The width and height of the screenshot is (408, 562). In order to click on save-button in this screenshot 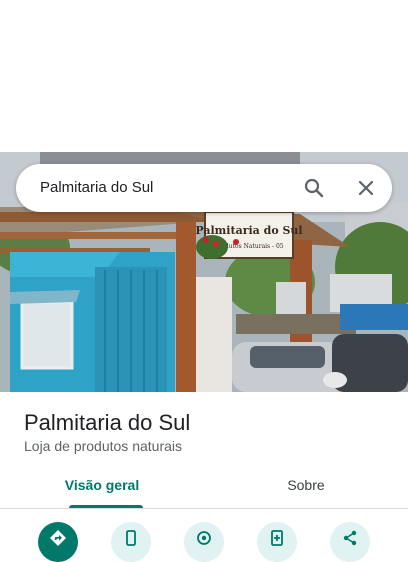, I will do `click(277, 542)`.